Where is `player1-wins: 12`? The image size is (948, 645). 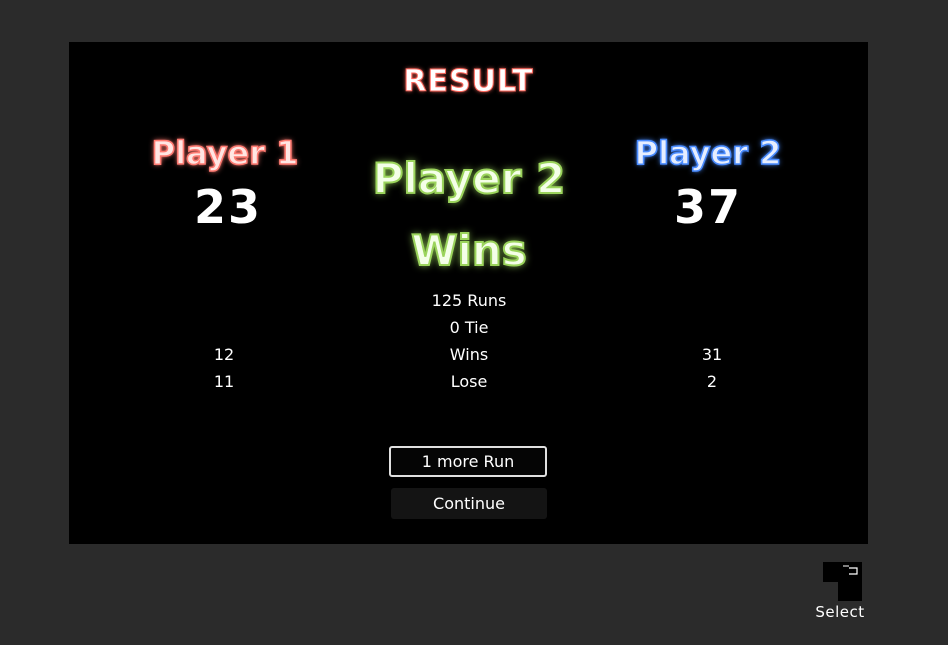
player1-wins: 12 is located at coordinates (224, 354).